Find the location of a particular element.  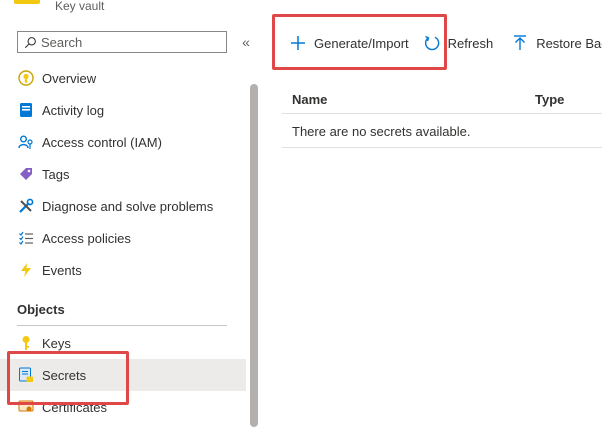

column-header-name: Name is located at coordinates (309, 99).